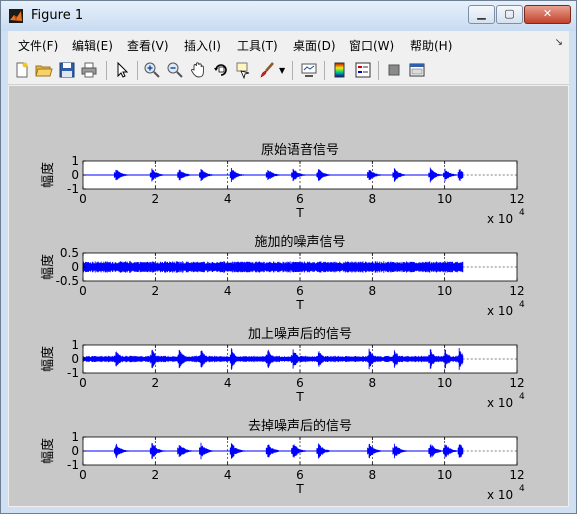 This screenshot has width=577, height=514. What do you see at coordinates (89, 70) in the screenshot?
I see `print-icon` at bounding box center [89, 70].